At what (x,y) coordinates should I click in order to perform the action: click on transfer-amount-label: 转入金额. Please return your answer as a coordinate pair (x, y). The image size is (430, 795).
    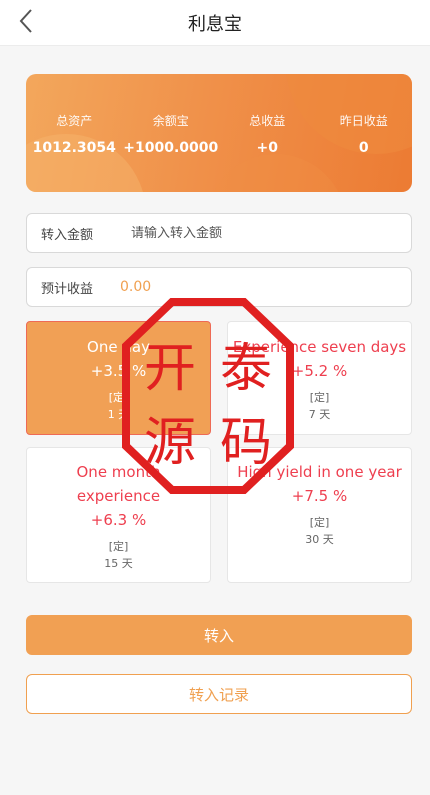
    Looking at the image, I should click on (67, 235).